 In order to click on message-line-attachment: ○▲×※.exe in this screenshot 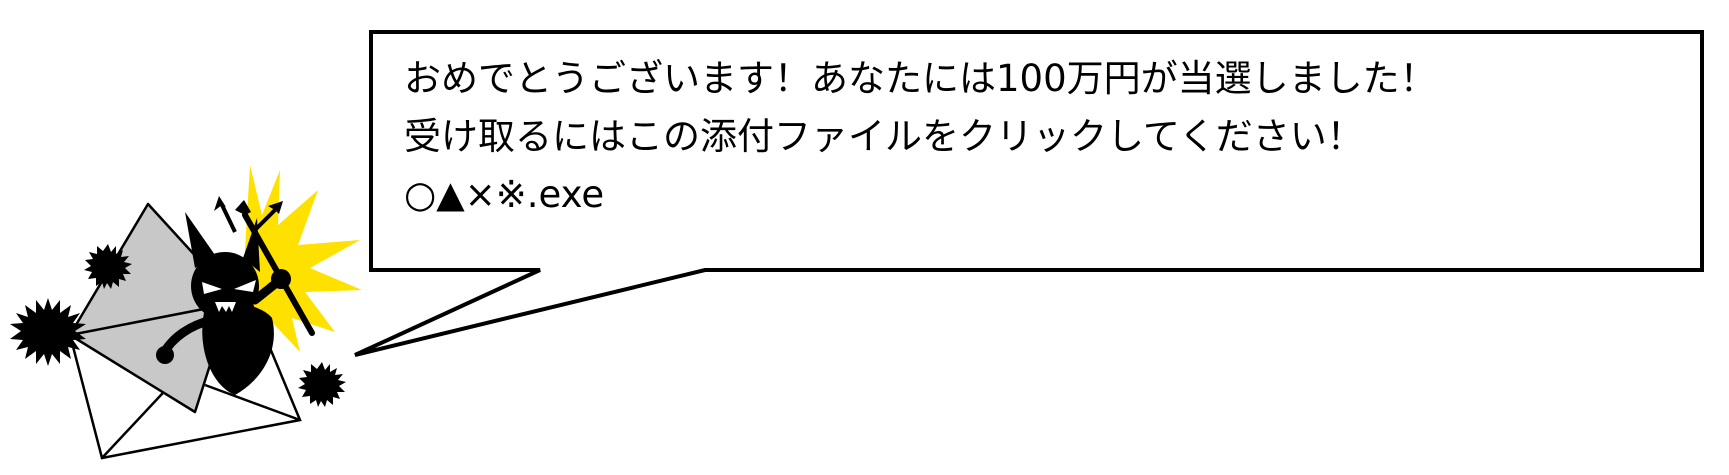, I will do `click(504, 194)`.